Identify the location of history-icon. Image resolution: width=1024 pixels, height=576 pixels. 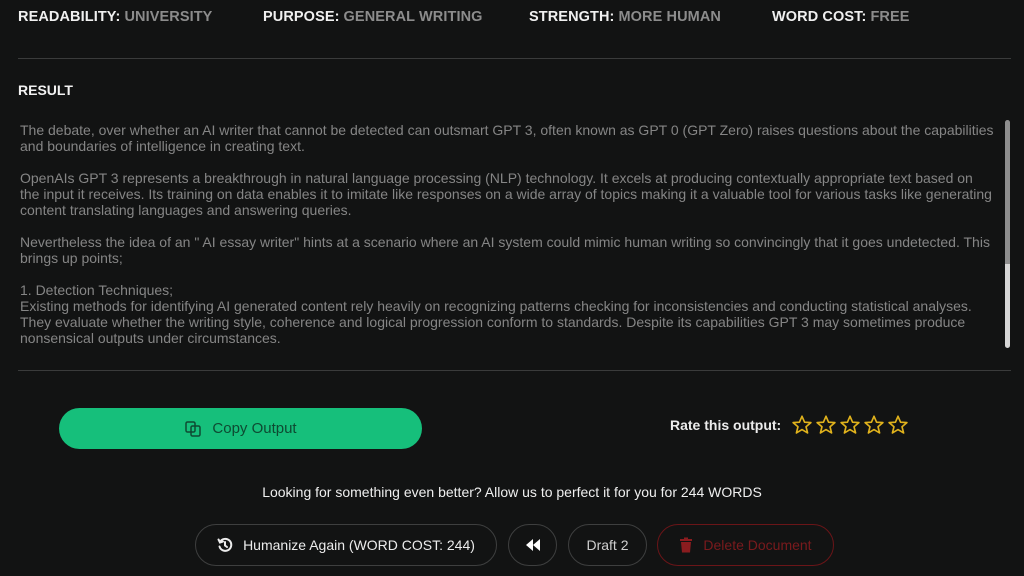
(225, 544).